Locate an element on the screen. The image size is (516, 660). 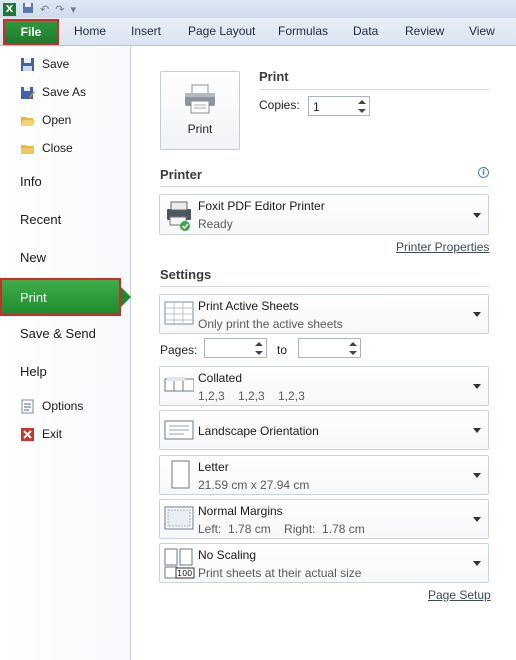
undo-icon: ↶ is located at coordinates (44, 9).